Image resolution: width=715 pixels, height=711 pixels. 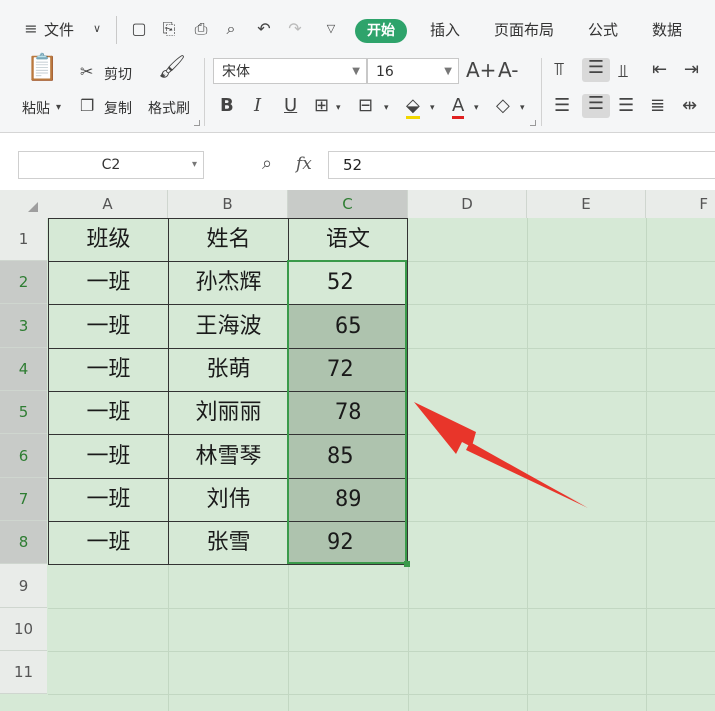 I want to click on column-header-e: E, so click(x=586, y=204).